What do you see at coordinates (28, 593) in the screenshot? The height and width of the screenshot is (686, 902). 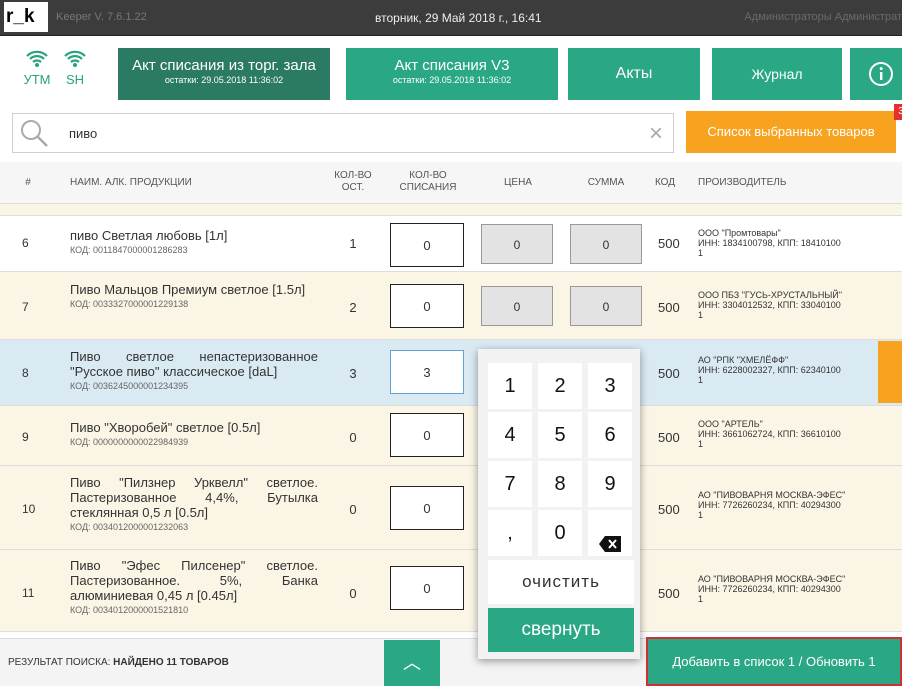 I see `row-number: 11` at bounding box center [28, 593].